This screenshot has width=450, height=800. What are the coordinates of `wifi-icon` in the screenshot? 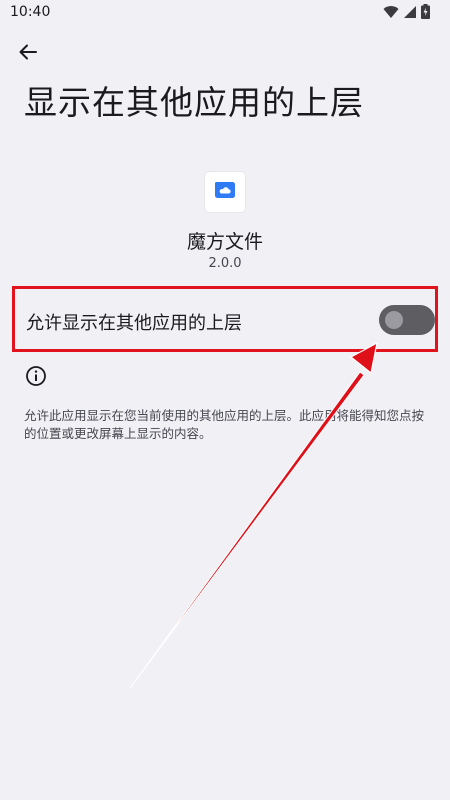 It's located at (391, 13).